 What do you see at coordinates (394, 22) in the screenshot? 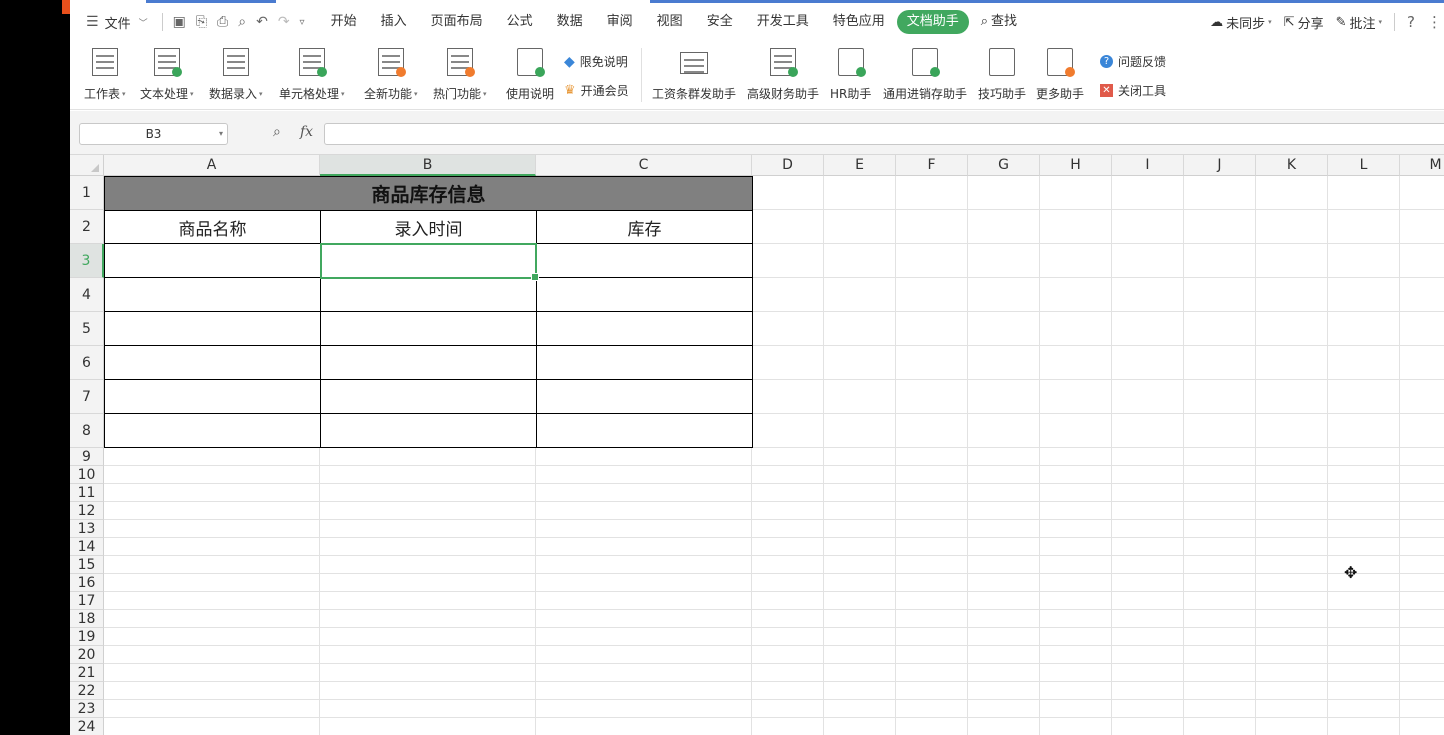
I see `tab-insert: 插入` at bounding box center [394, 22].